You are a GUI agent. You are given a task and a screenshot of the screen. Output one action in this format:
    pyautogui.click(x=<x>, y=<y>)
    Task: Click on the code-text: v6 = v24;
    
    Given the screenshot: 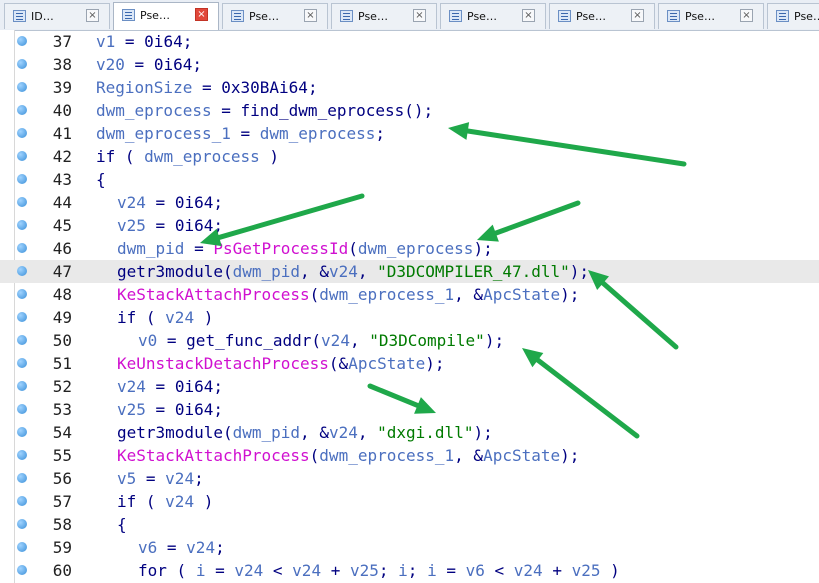 What is the action you would take?
    pyautogui.click(x=181, y=547)
    